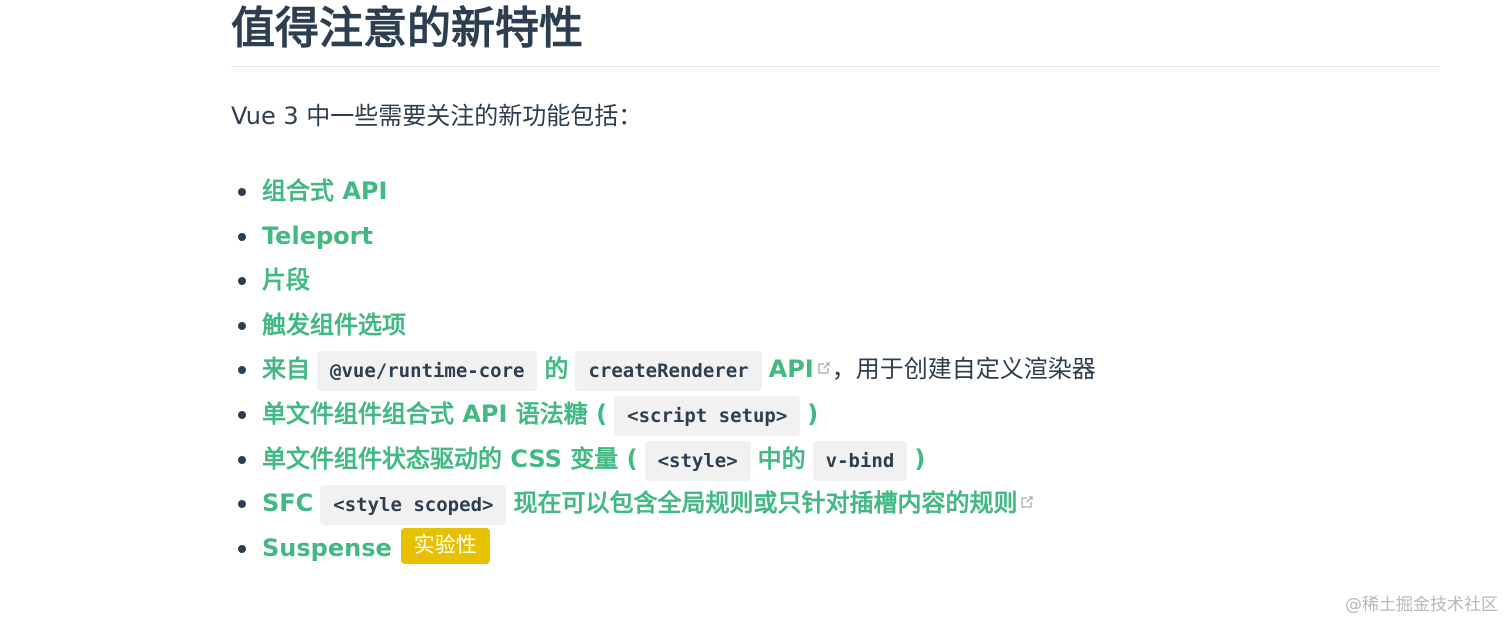 The width and height of the screenshot is (1512, 629). I want to click on link-css-v-bind: 单文件组件状态驱动的 CSS 变量 (<style> 中的 v-bind), so click(594, 460).